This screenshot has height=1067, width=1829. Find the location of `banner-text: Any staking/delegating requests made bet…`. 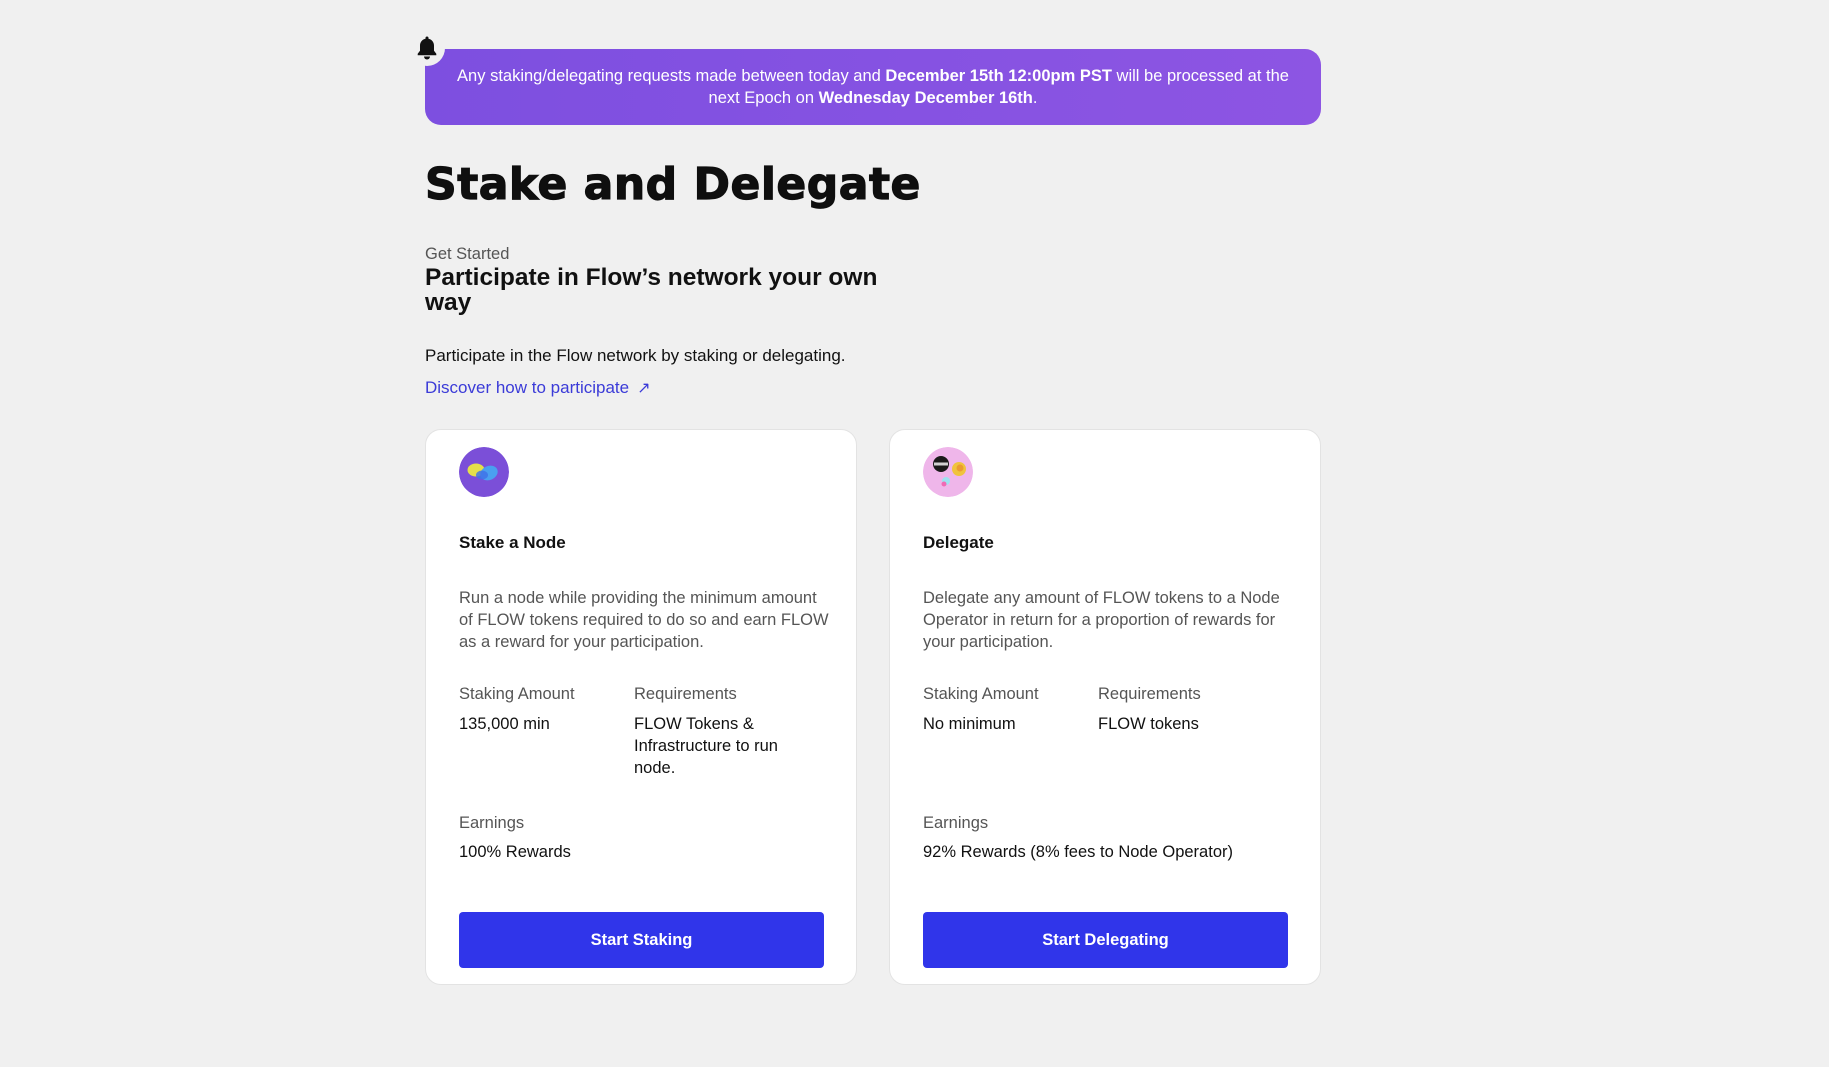

banner-text: Any staking/delegating requests made bet… is located at coordinates (671, 76).